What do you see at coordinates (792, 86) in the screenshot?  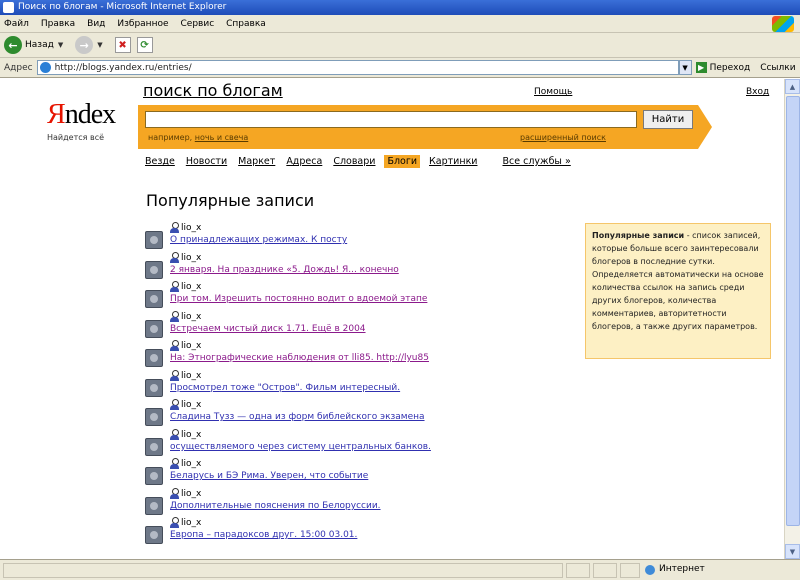 I see `scroll-up-icon: ▲` at bounding box center [792, 86].